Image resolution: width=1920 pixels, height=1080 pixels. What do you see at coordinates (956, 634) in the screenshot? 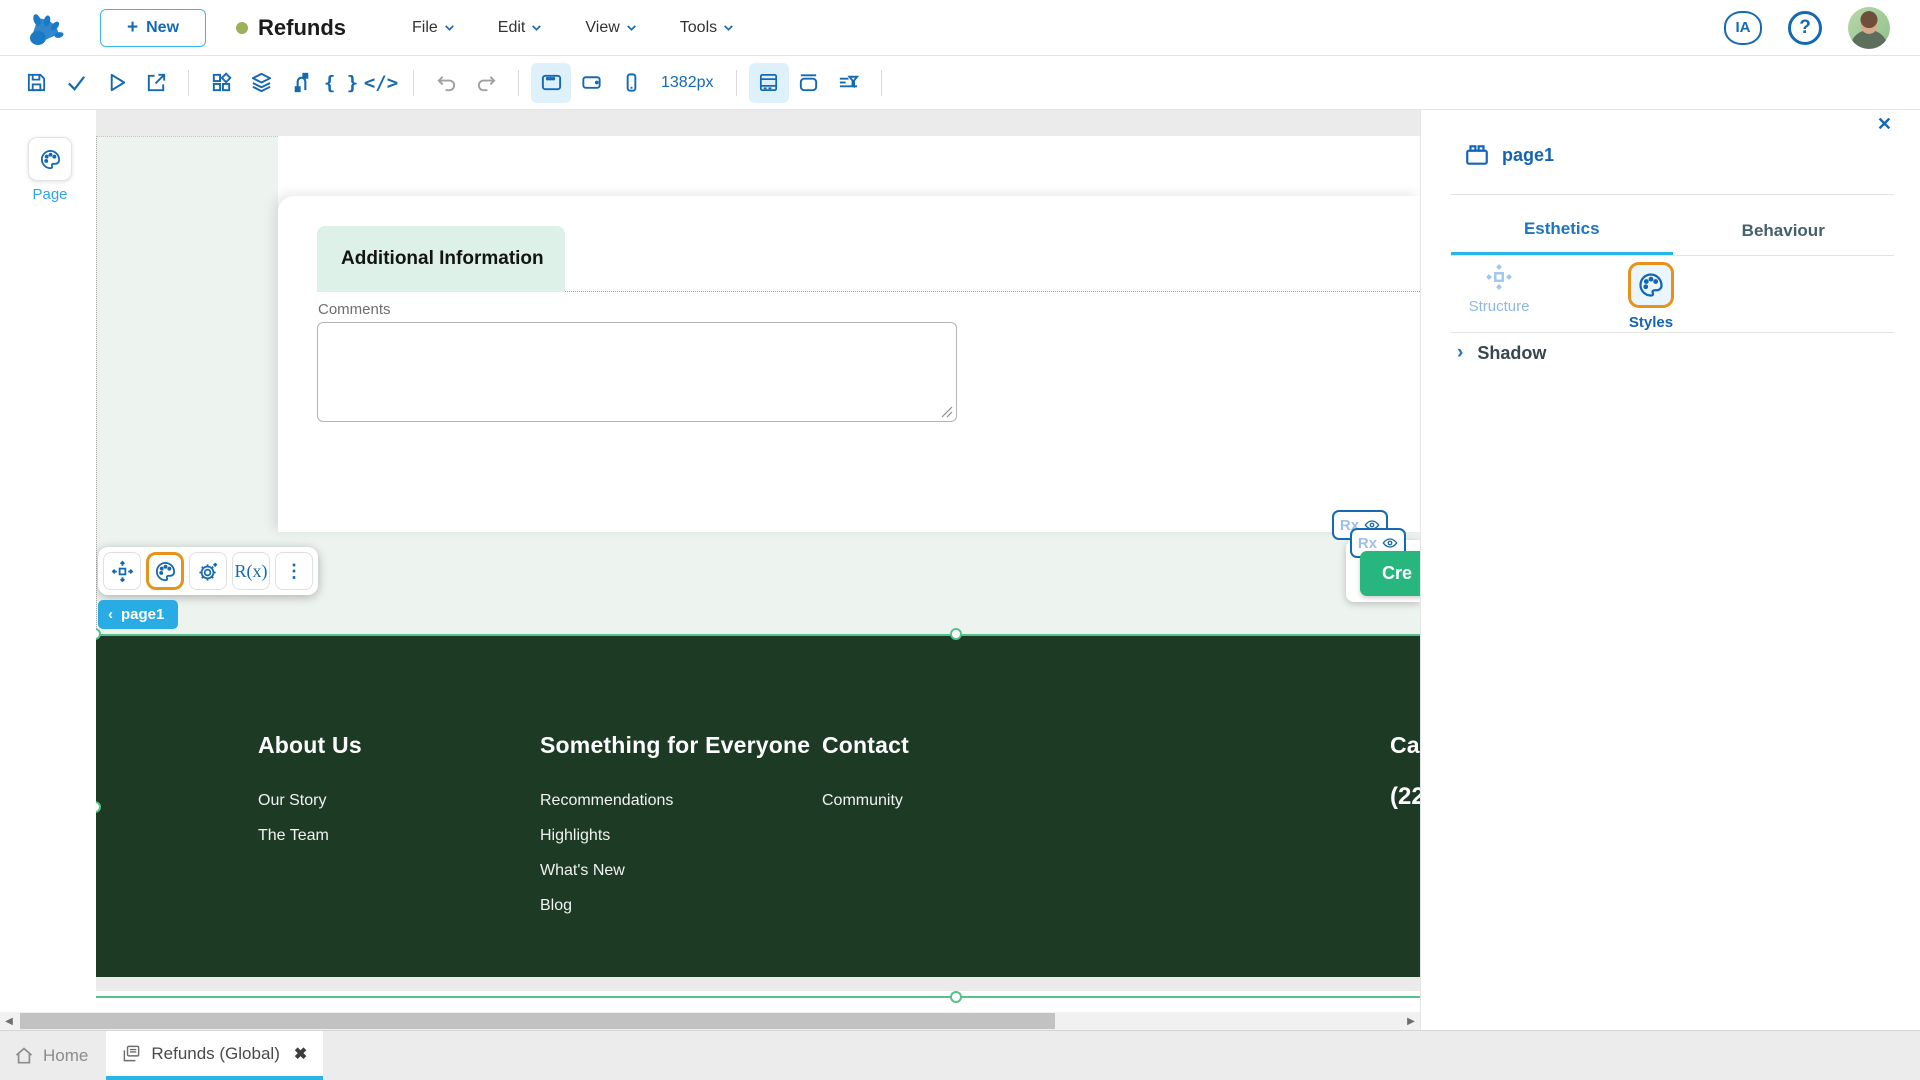
I see `selection-handle-top-center` at bounding box center [956, 634].